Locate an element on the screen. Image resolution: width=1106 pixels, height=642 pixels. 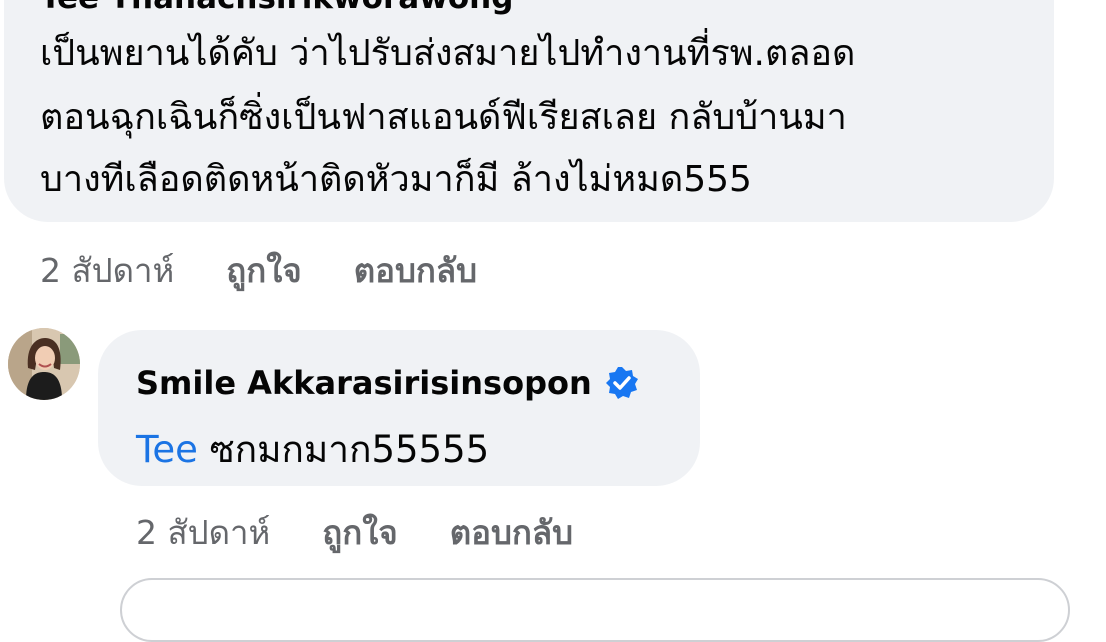
reply-meta-row: 2 สัปดาห์ ถูกใจ ตอบกลับ is located at coordinates (380, 532).